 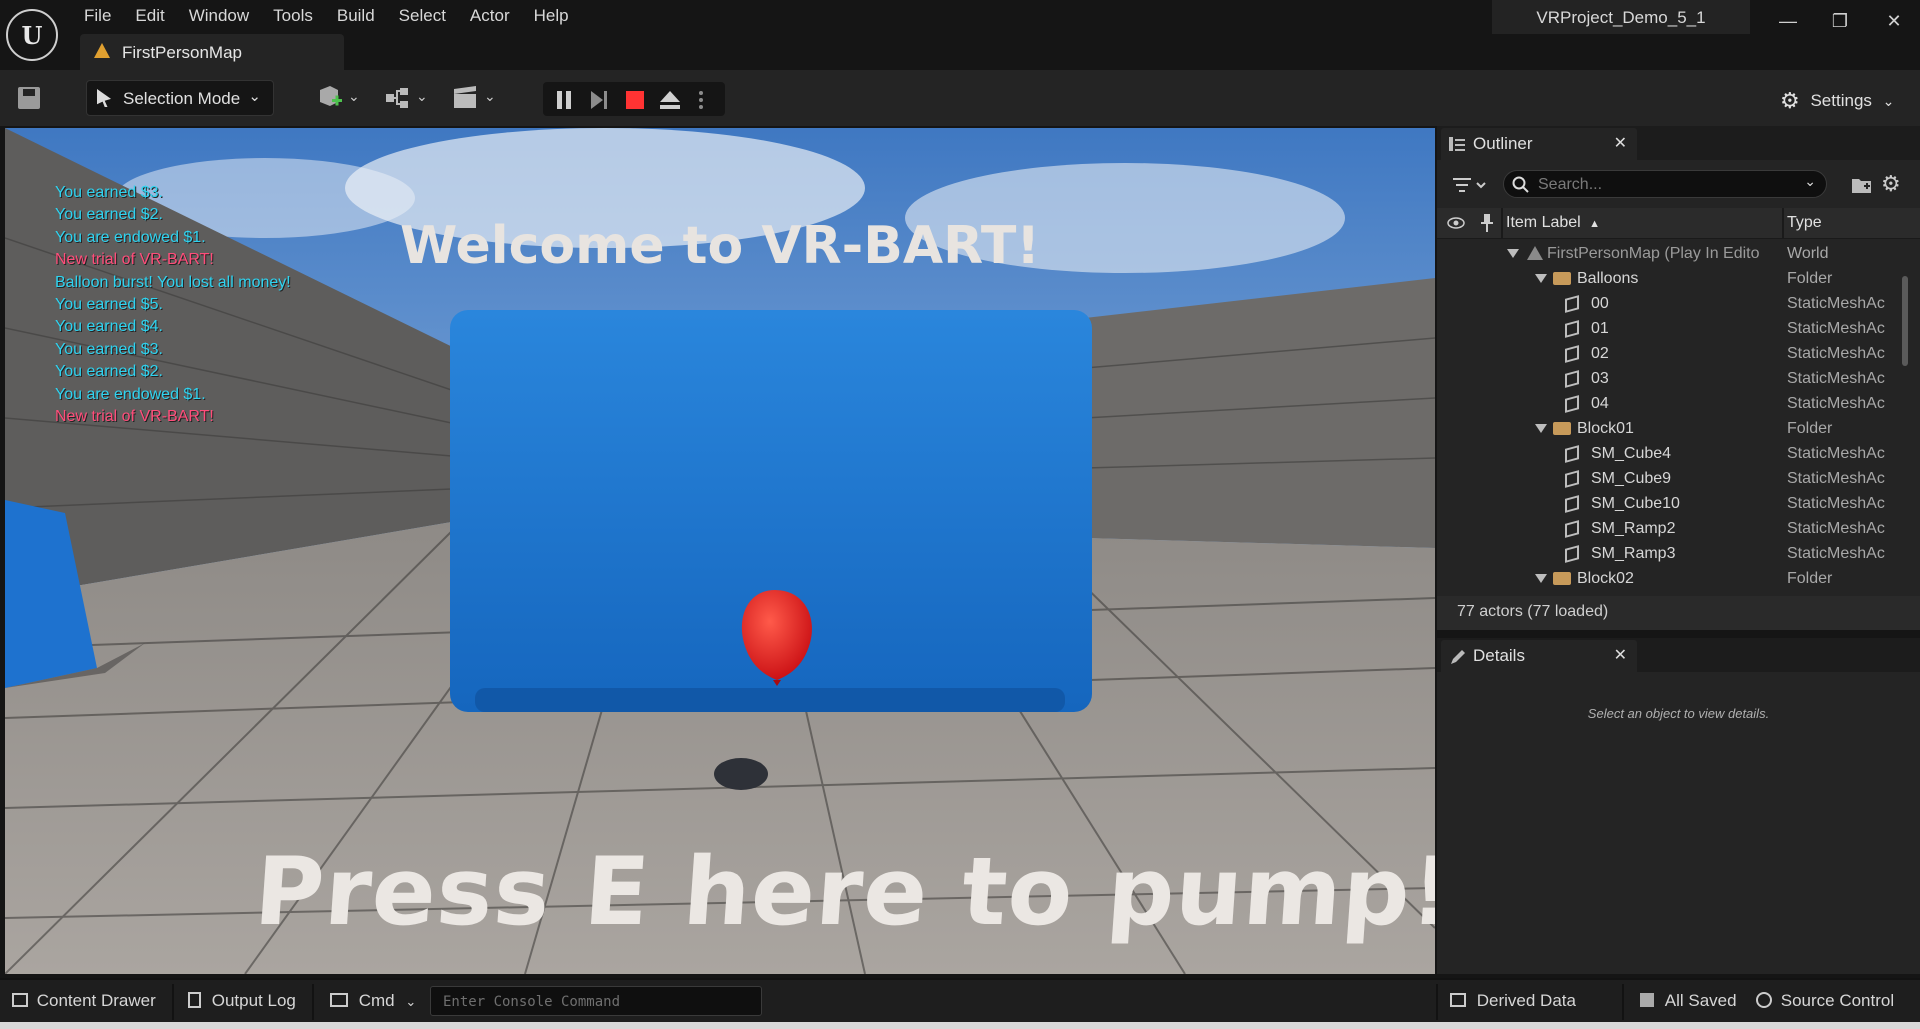 I want to click on outliner-row: SM_Cube4 StaticMeshAc, so click(x=1667, y=454).